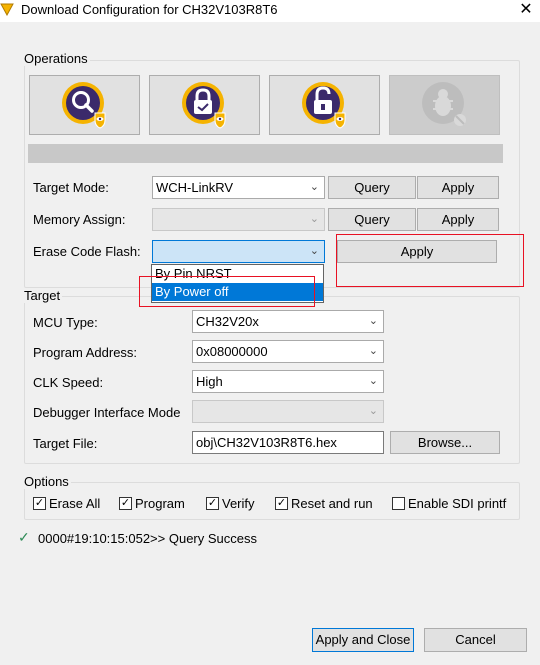  I want to click on memory-assign-apply-button: Apply, so click(458, 219).